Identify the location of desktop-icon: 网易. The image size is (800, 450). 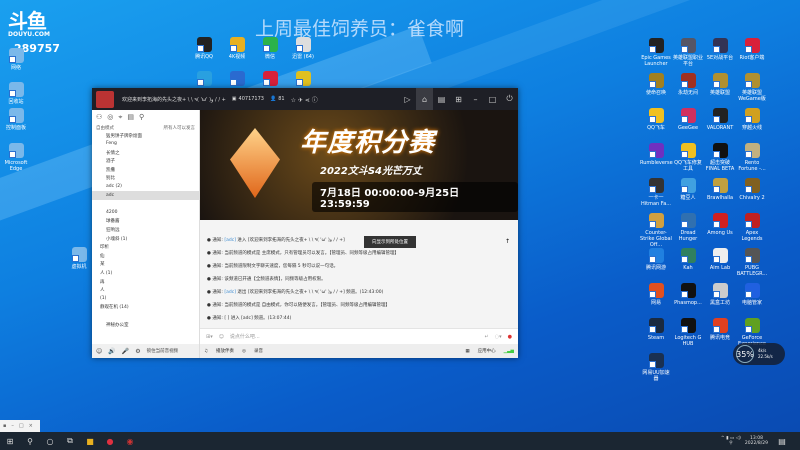
(656, 294).